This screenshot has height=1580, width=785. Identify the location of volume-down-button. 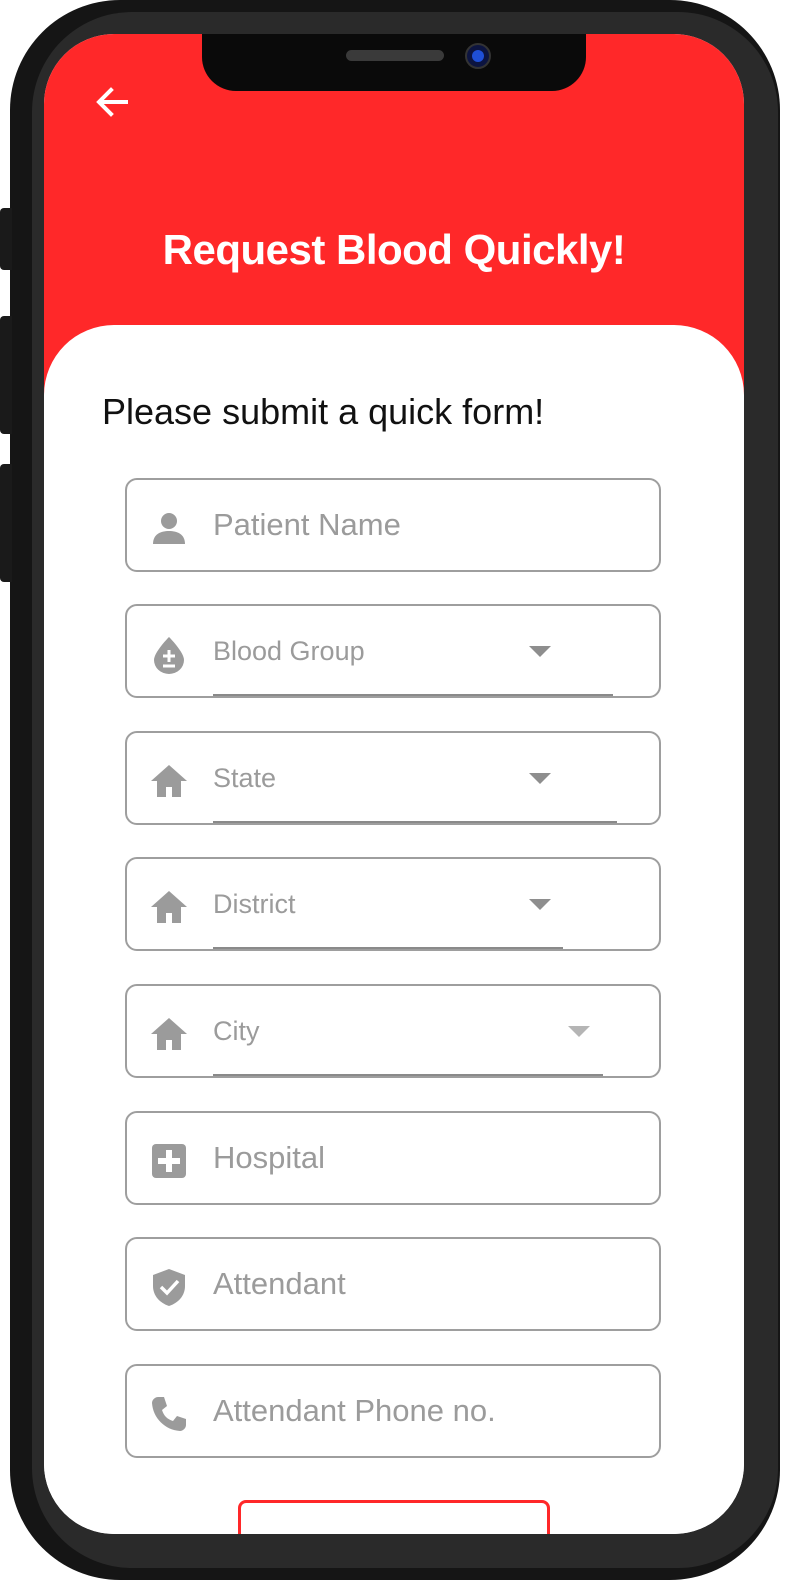
(6, 523).